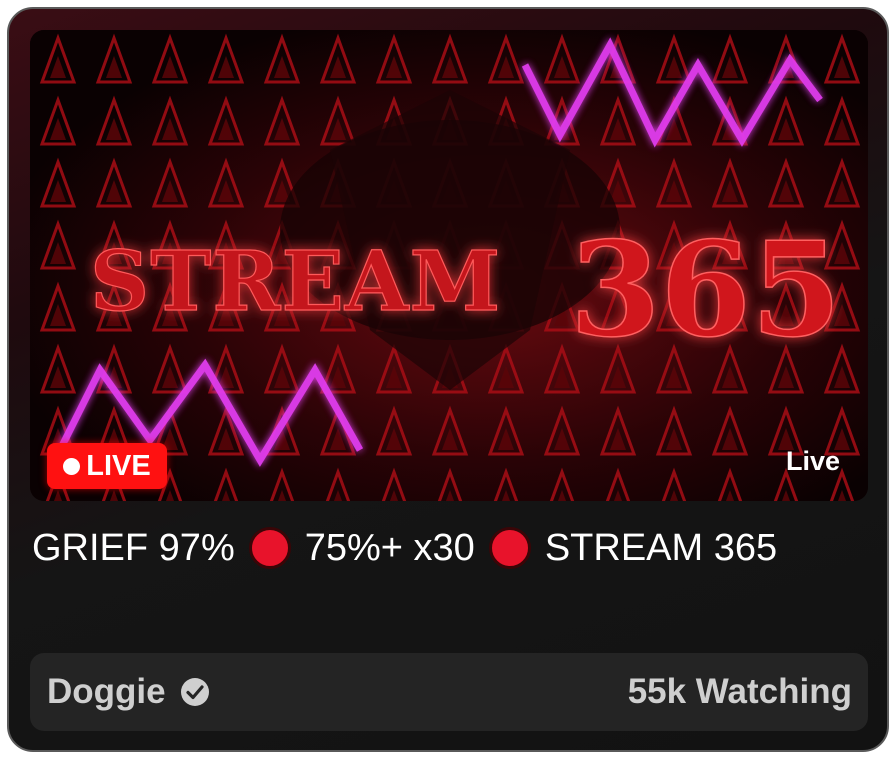 This screenshot has width=896, height=759. I want to click on viewer-count: 55k Watching, so click(739, 691).